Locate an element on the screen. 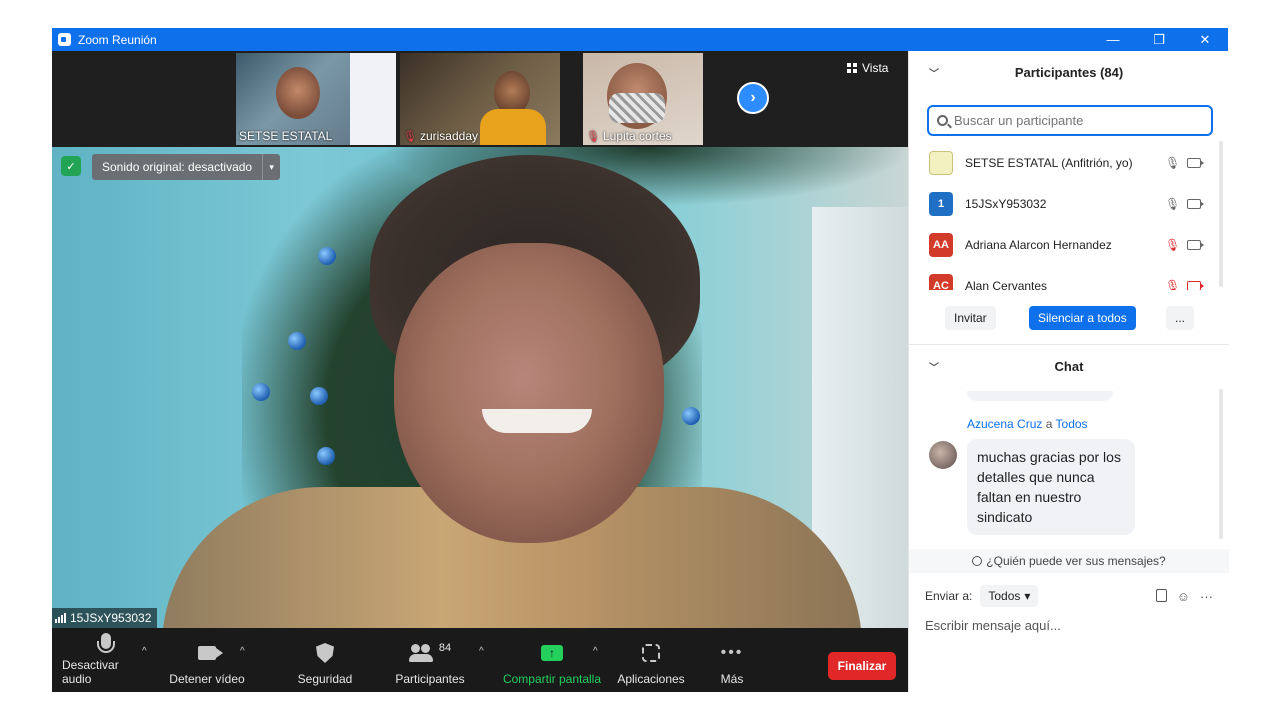 This screenshot has width=1280, height=720. person-face is located at coordinates (529, 393).